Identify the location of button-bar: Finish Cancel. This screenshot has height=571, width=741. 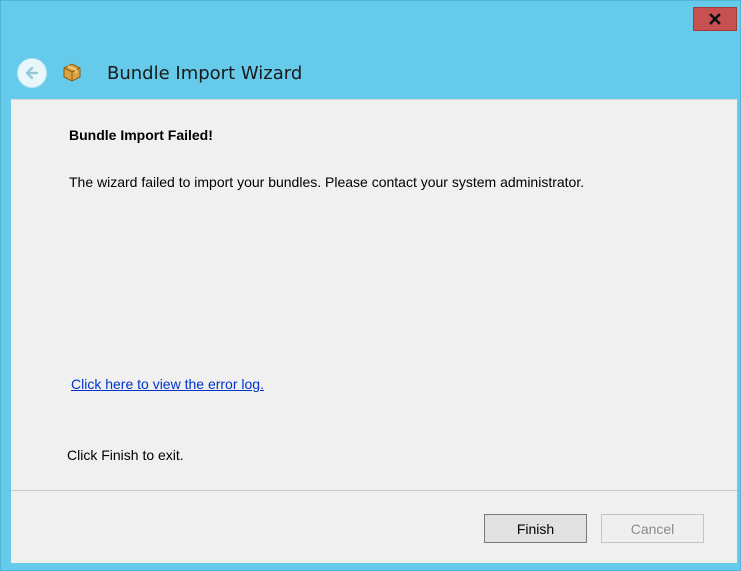
(374, 526).